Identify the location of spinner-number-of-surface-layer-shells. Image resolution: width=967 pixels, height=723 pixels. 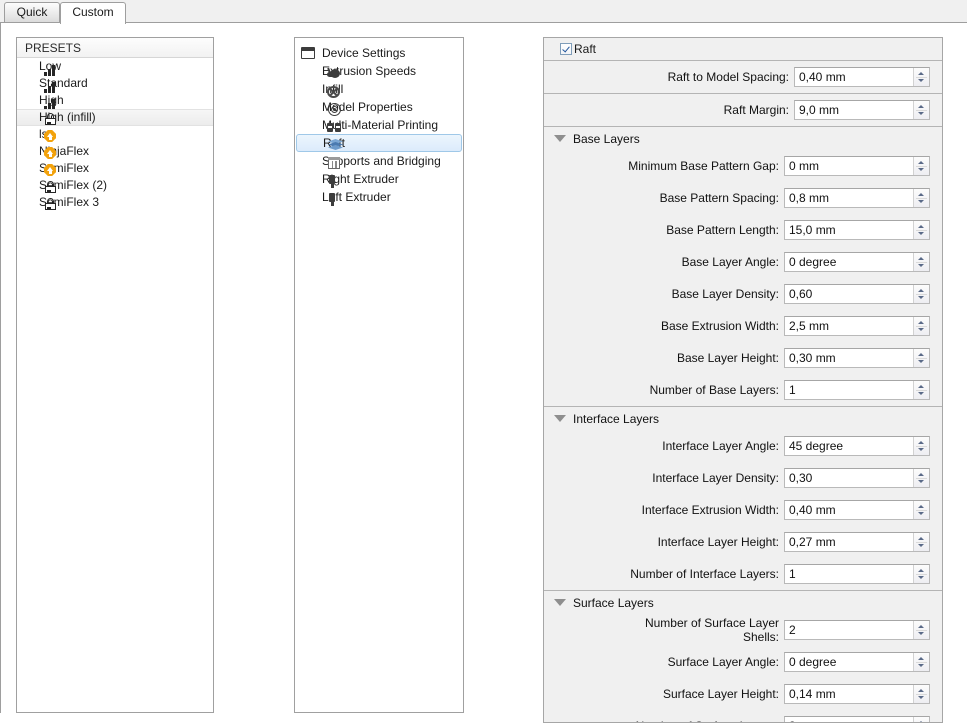
(921, 630).